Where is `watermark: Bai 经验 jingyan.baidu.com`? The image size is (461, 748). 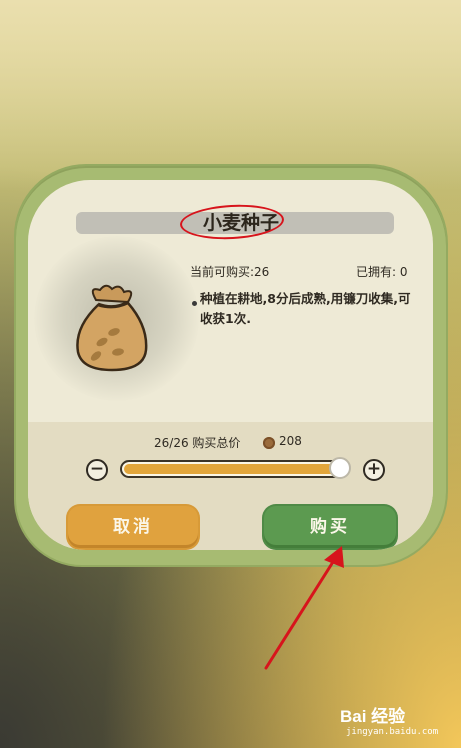
watermark: Bai 经验 jingyan.baidu.com is located at coordinates (400, 722).